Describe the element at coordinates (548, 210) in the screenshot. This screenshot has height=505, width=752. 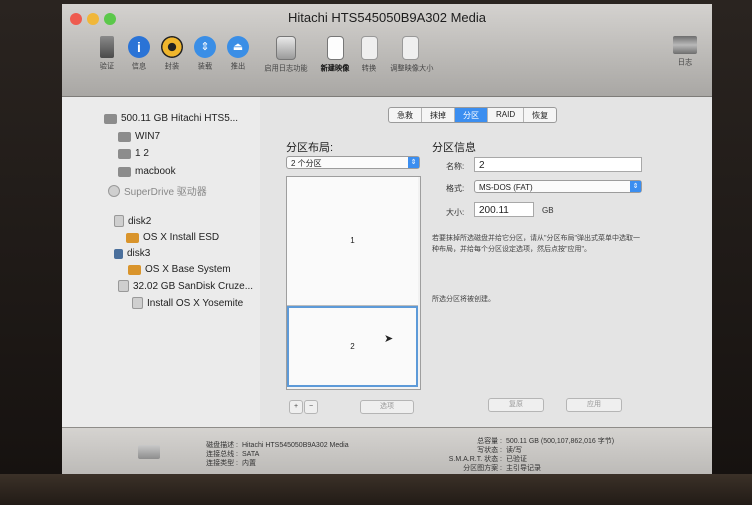
I see `size-unit: GB` at that location.